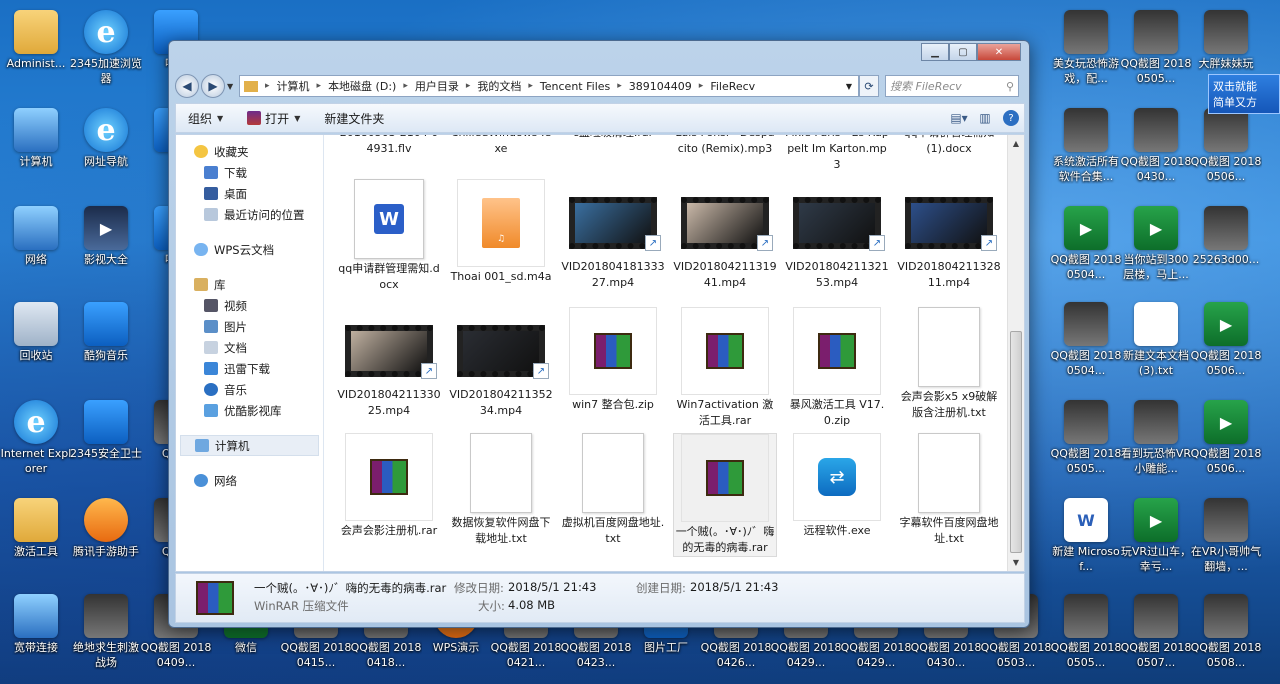 The width and height of the screenshot is (1280, 684). I want to click on desktop-icon-item: 腾讯手游助手, so click(106, 536).